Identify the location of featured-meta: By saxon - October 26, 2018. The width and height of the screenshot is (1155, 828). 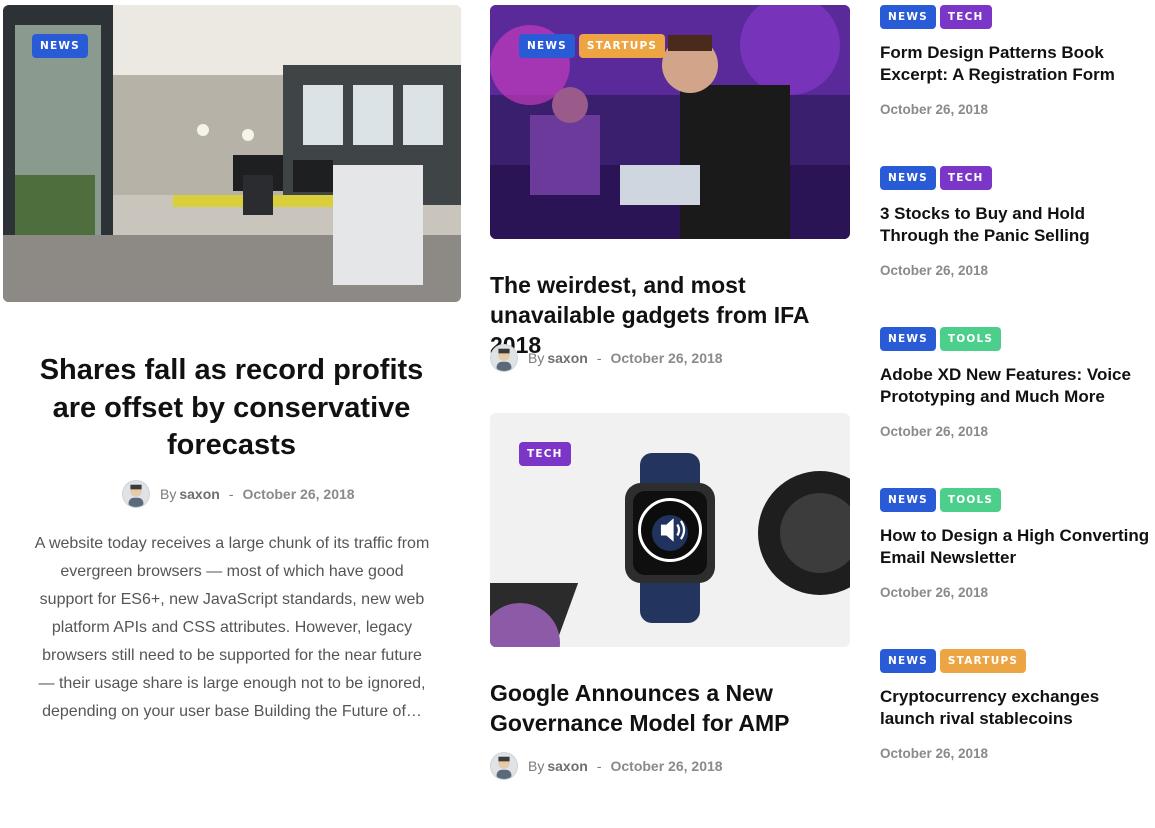
(238, 494).